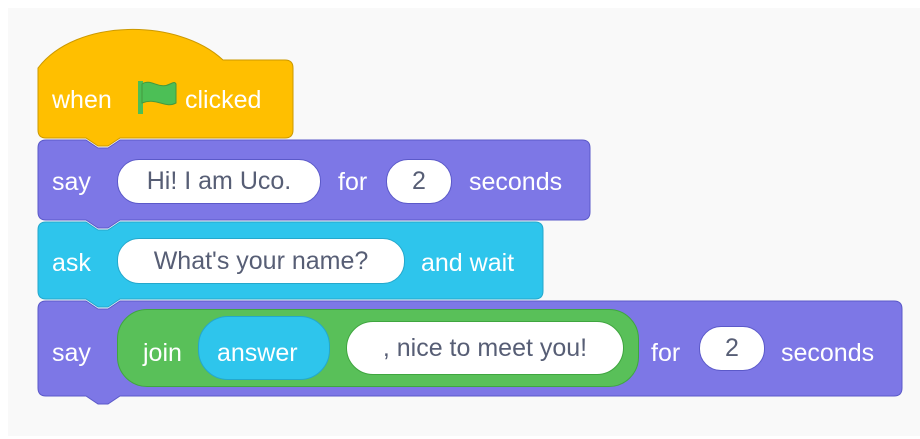  I want to click on join-text-value: , nice to meet you!, so click(485, 347).